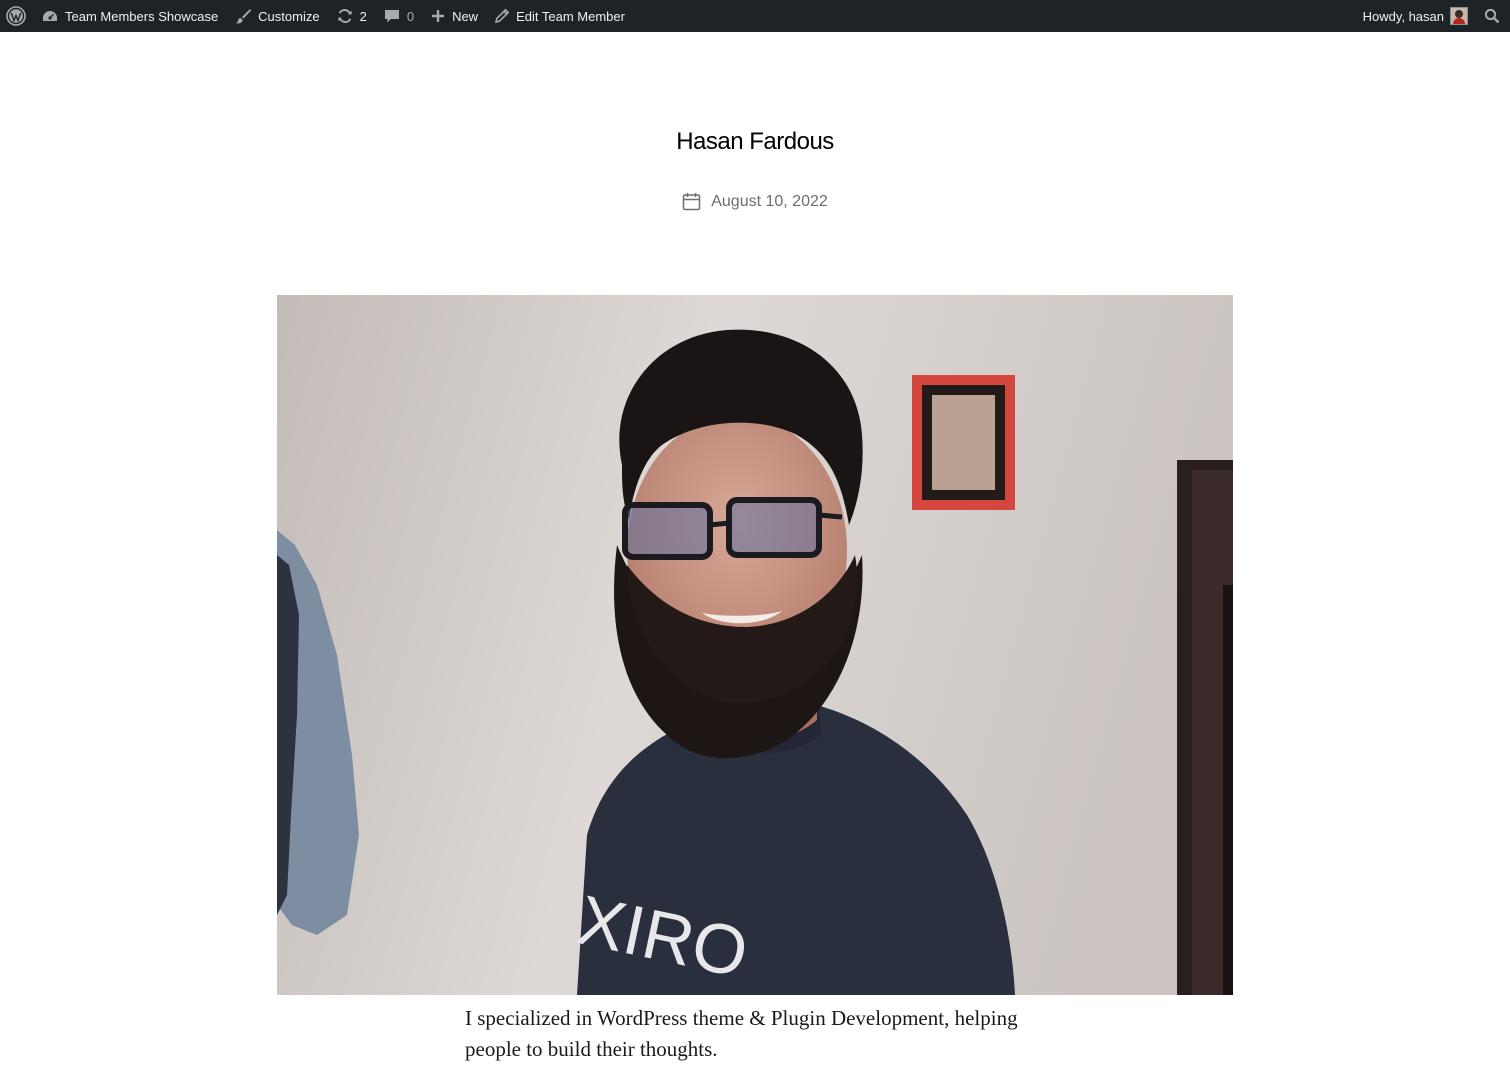 Image resolution: width=1510 pixels, height=1080 pixels. I want to click on edit-label: Edit Team Member, so click(570, 16).